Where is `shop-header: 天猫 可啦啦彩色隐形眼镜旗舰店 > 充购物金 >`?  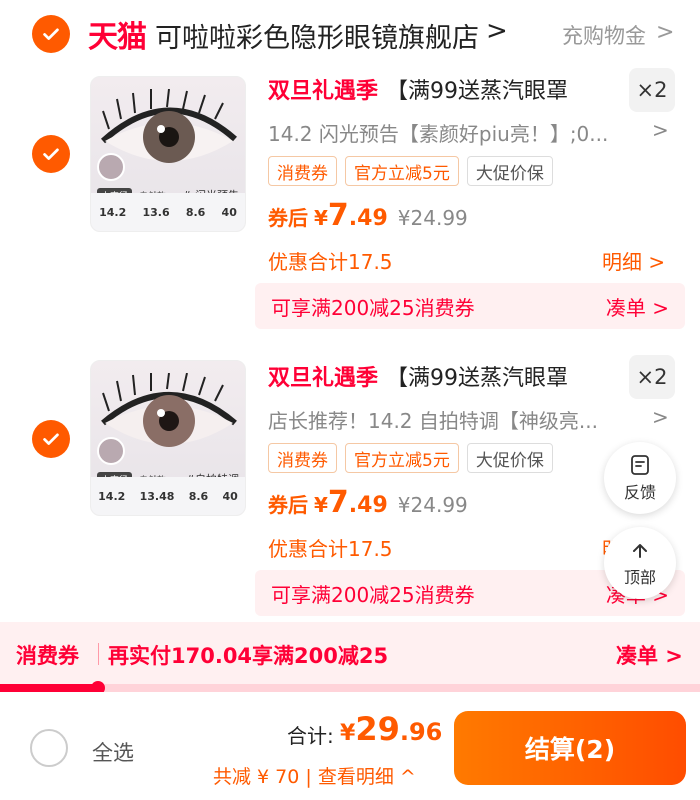
shop-header: 天猫 可啦啦彩色隐形眼镜旗舰店 > 充购物金 > is located at coordinates (350, 34).